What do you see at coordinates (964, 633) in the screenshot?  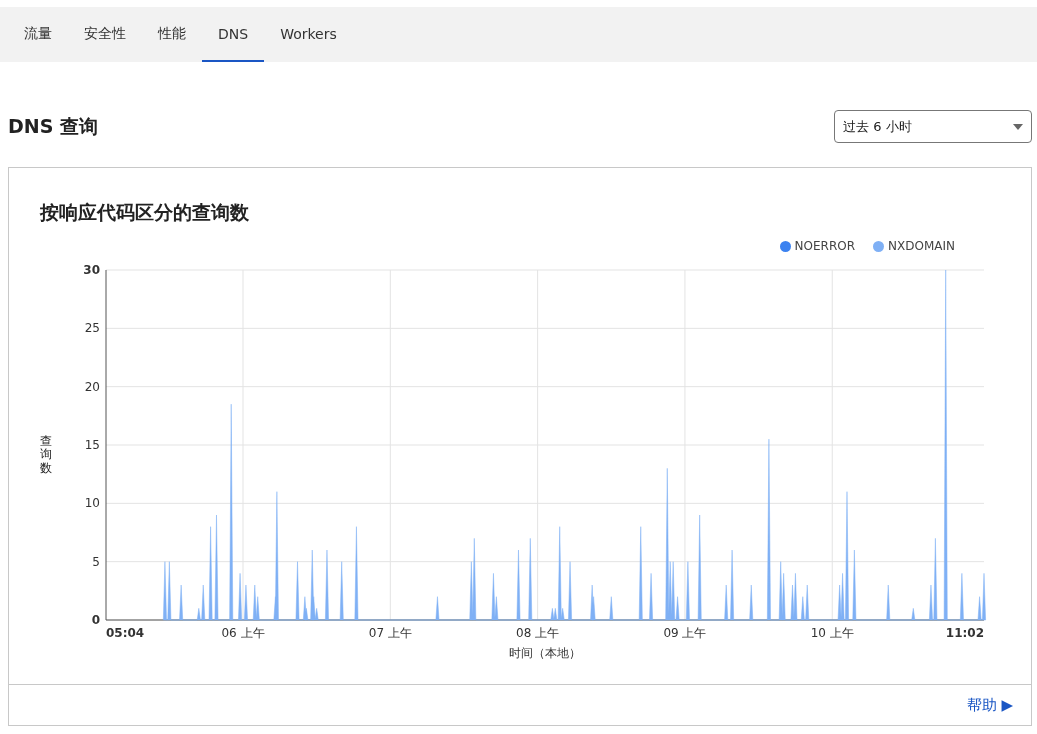 I see `x-tick-label: 11:02` at bounding box center [964, 633].